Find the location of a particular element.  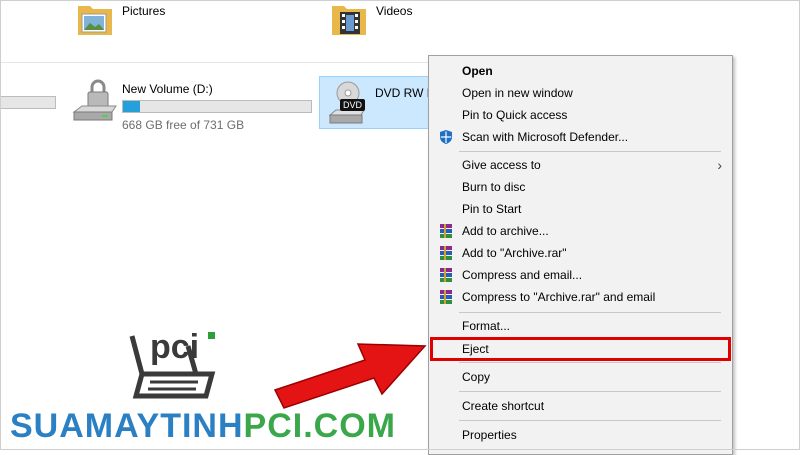

menu-item-label: Give access to is located at coordinates (501, 165).